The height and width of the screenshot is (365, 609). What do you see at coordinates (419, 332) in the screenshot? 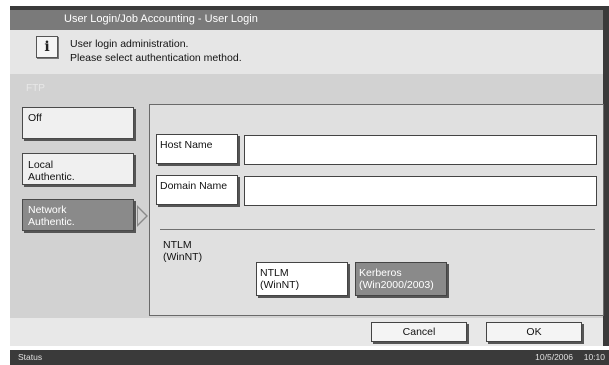
I see `cancel-button: Cancel` at bounding box center [419, 332].